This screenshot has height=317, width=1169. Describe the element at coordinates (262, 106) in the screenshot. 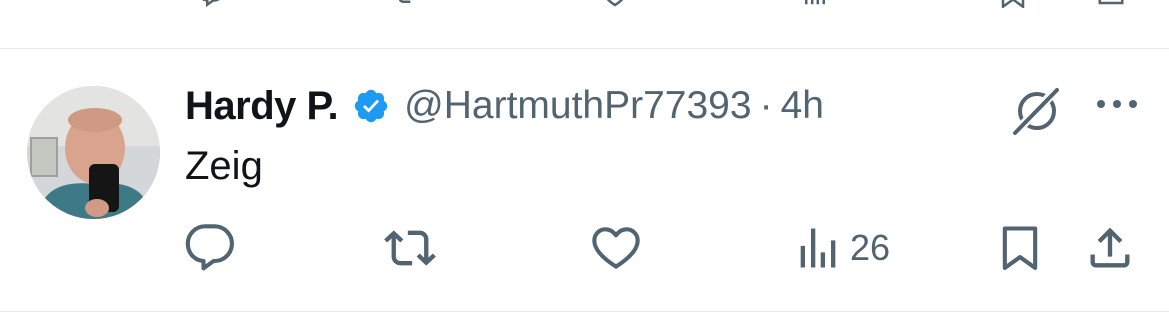

I see `display-name: Hardy P.` at that location.